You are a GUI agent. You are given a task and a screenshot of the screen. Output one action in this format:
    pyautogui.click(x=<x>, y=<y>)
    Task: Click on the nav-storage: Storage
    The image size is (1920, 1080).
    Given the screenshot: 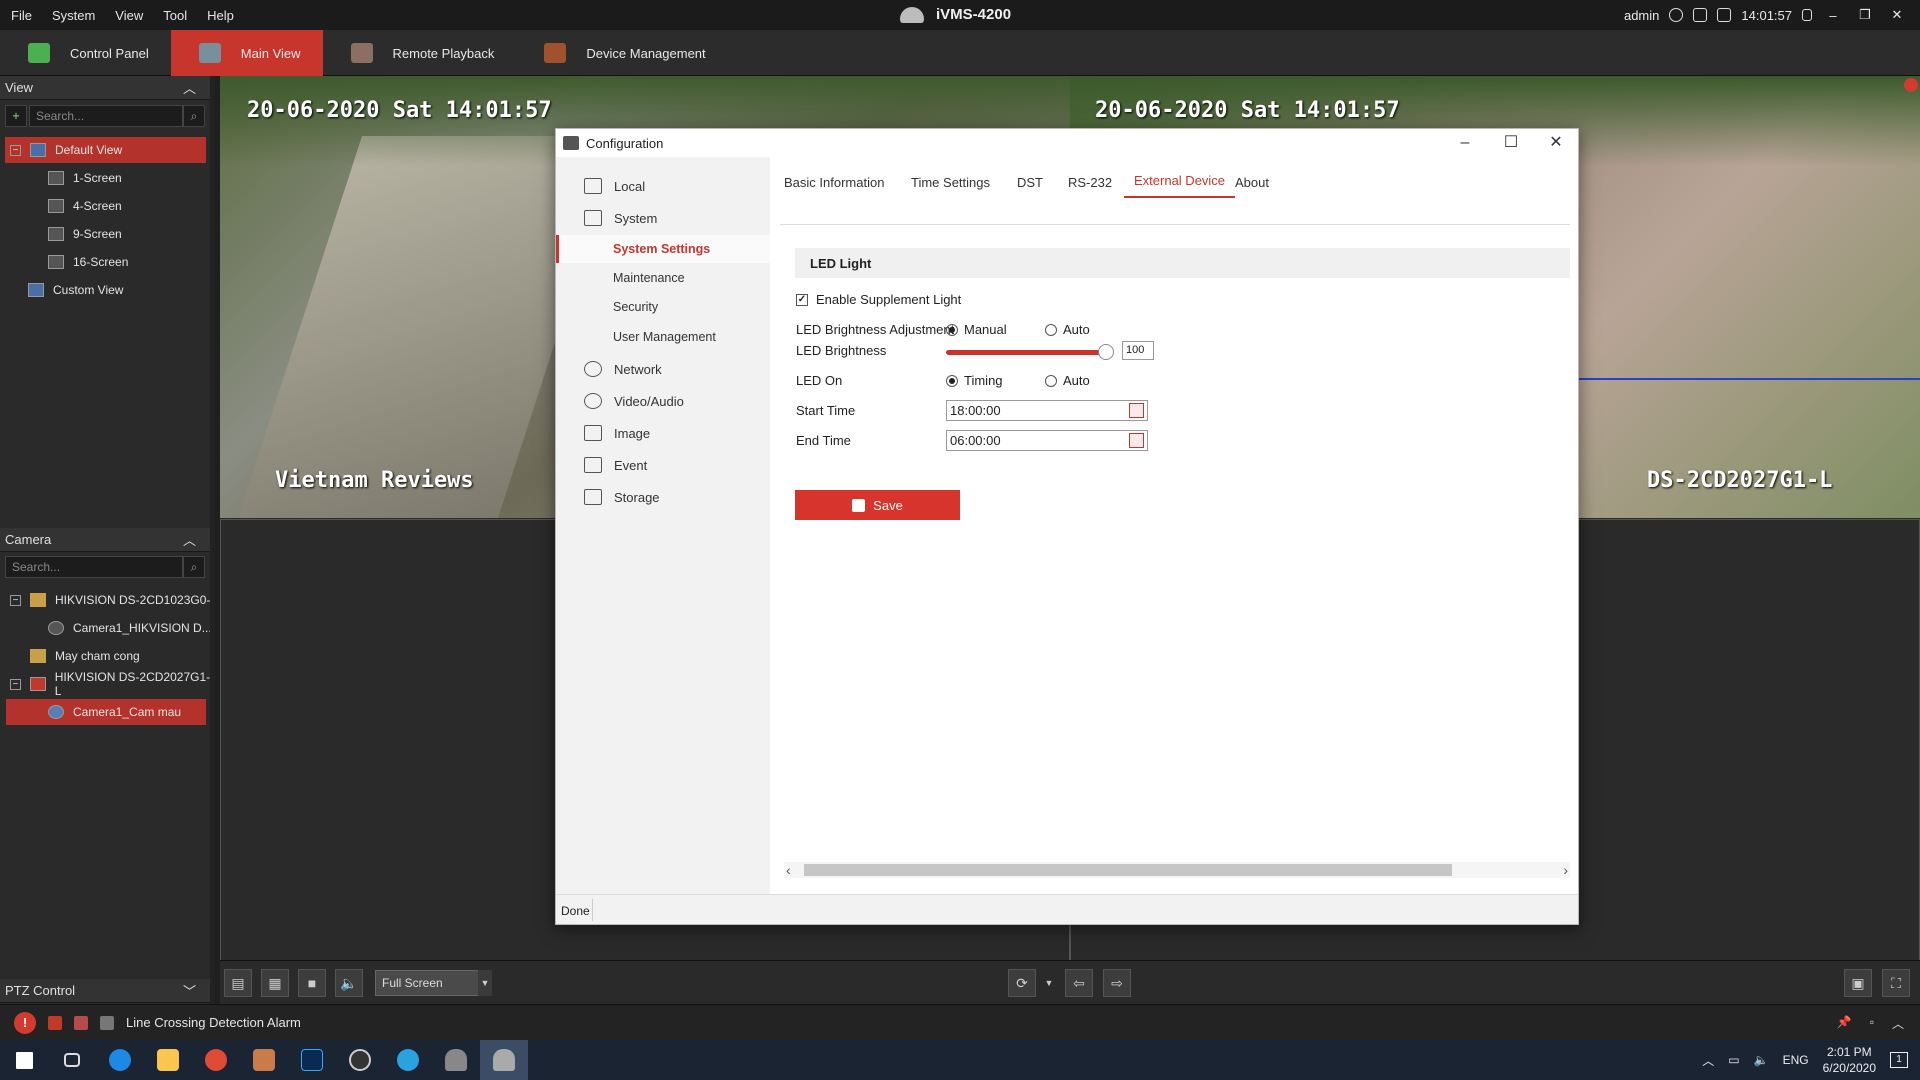 What is the action you would take?
    pyautogui.click(x=663, y=497)
    